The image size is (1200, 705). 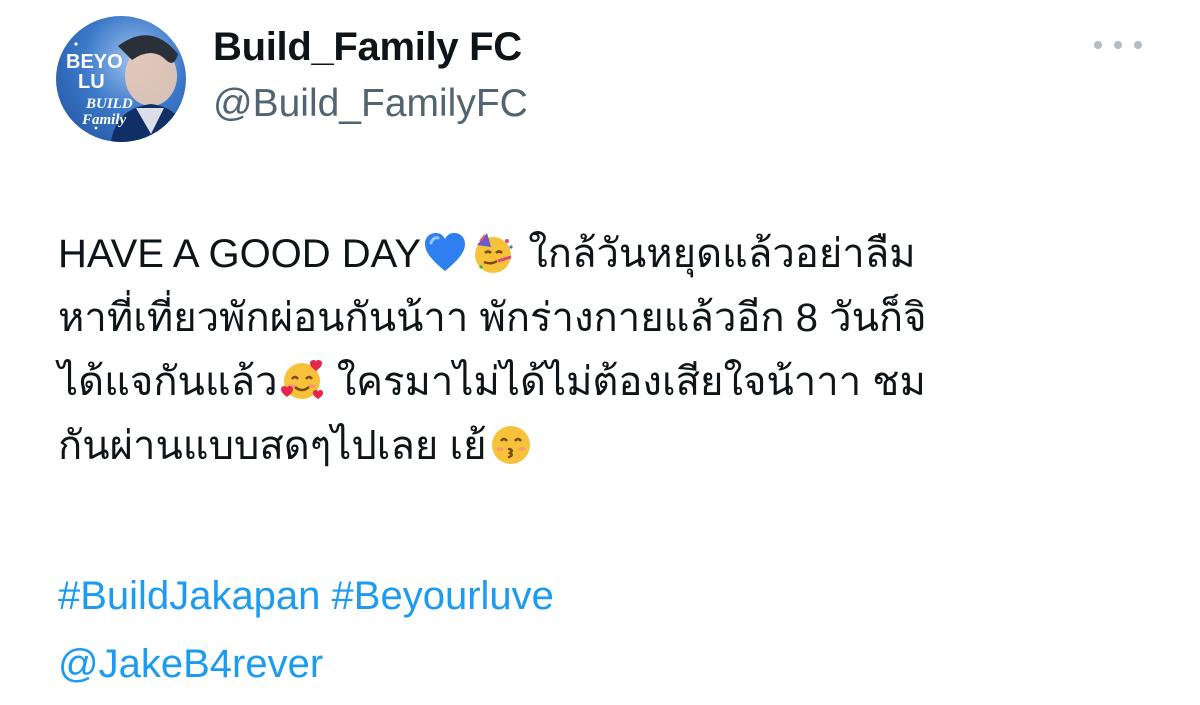 I want to click on avatar-text-3: BUILD, so click(x=109, y=104).